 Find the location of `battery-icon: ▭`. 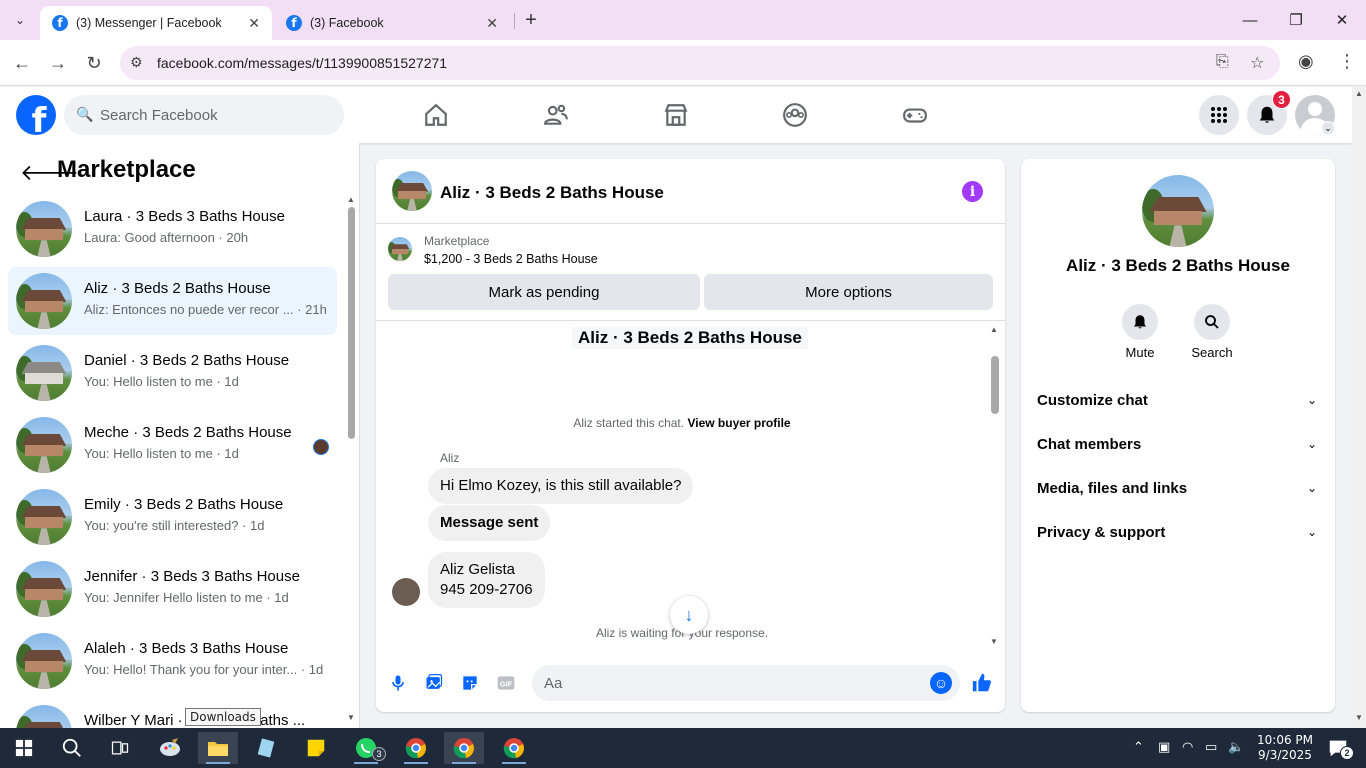

battery-icon: ▭ is located at coordinates (1211, 747).